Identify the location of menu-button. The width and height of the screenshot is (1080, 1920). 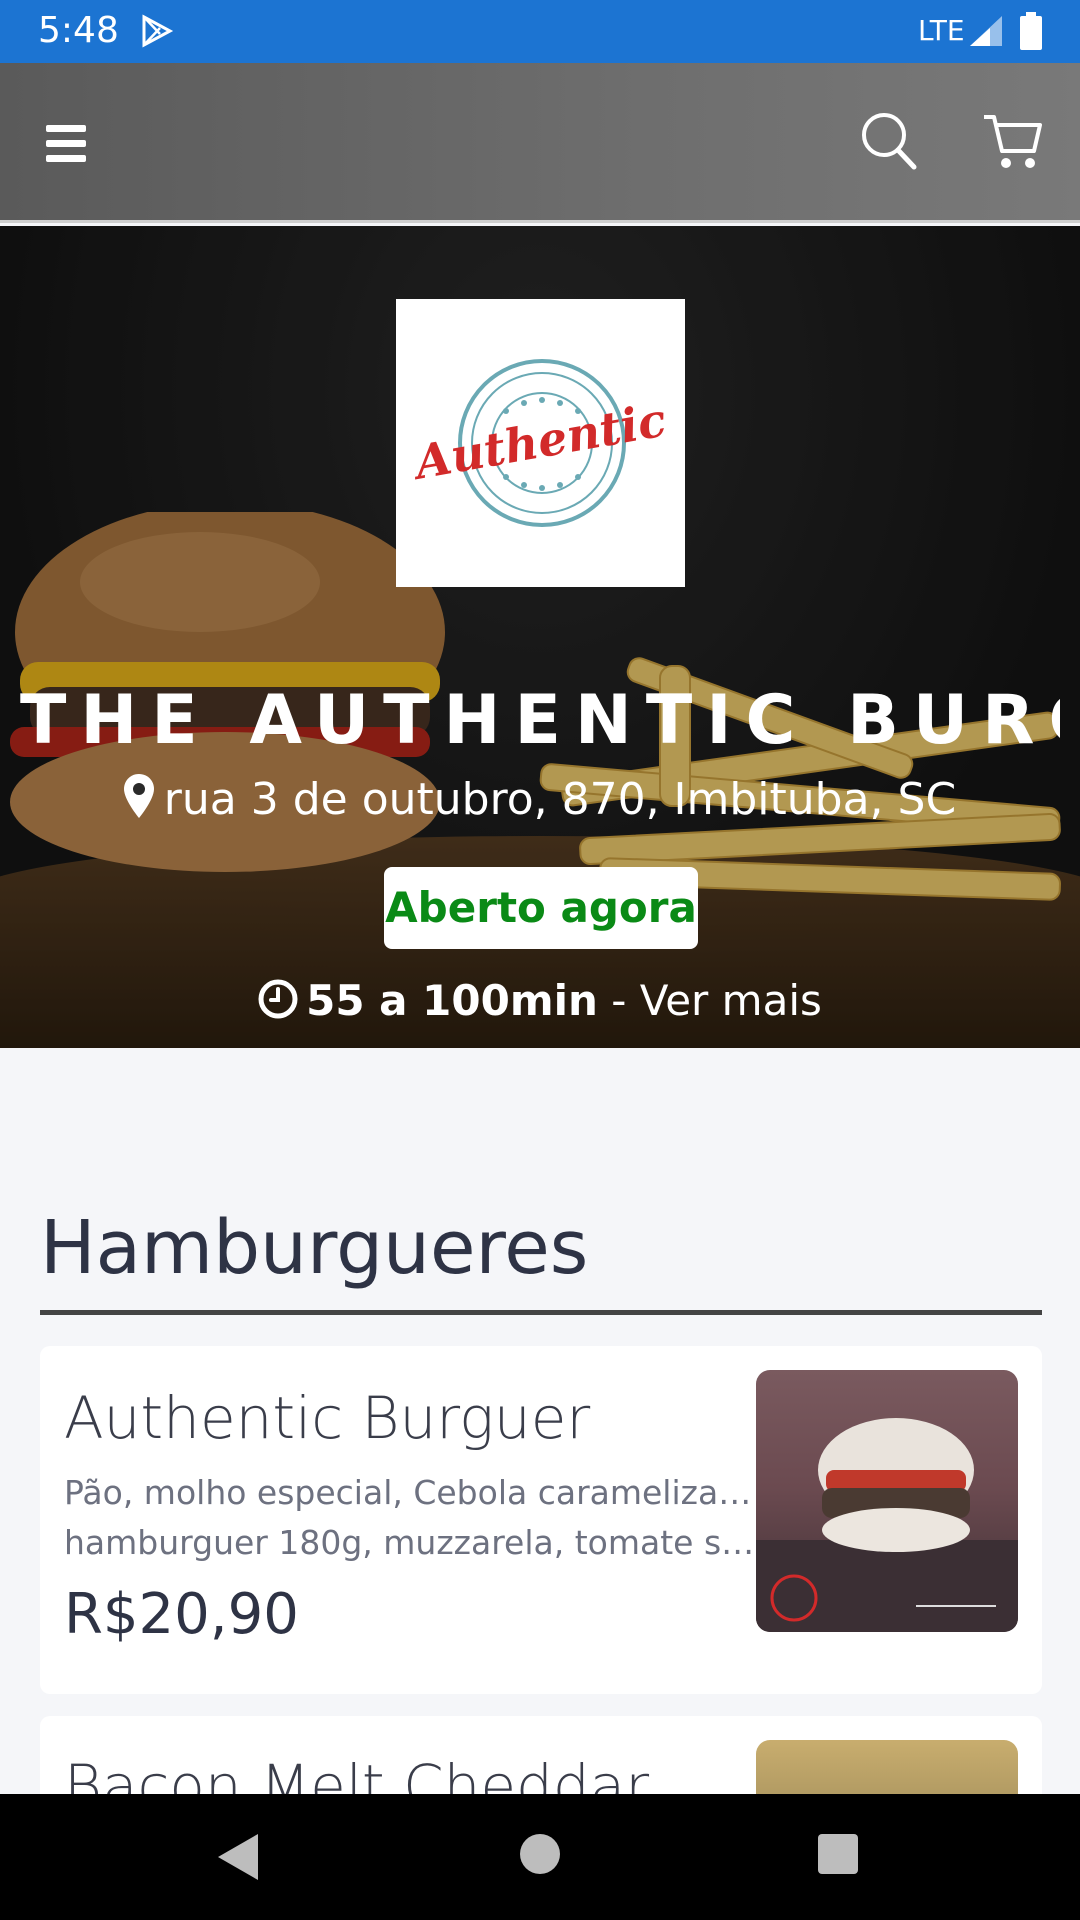
(68, 144).